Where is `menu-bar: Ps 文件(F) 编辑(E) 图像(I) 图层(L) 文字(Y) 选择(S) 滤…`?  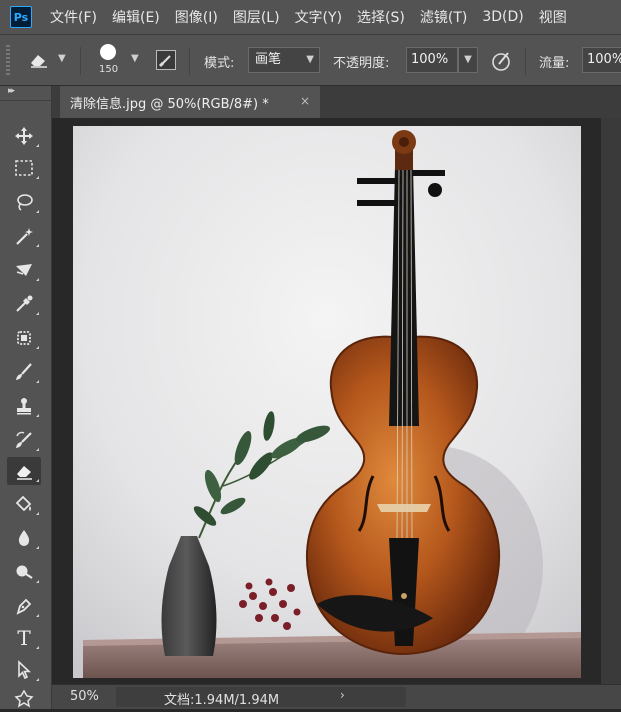 menu-bar: Ps 文件(F) 编辑(E) 图像(I) 图层(L) 文字(Y) 选择(S) 滤… is located at coordinates (310, 17).